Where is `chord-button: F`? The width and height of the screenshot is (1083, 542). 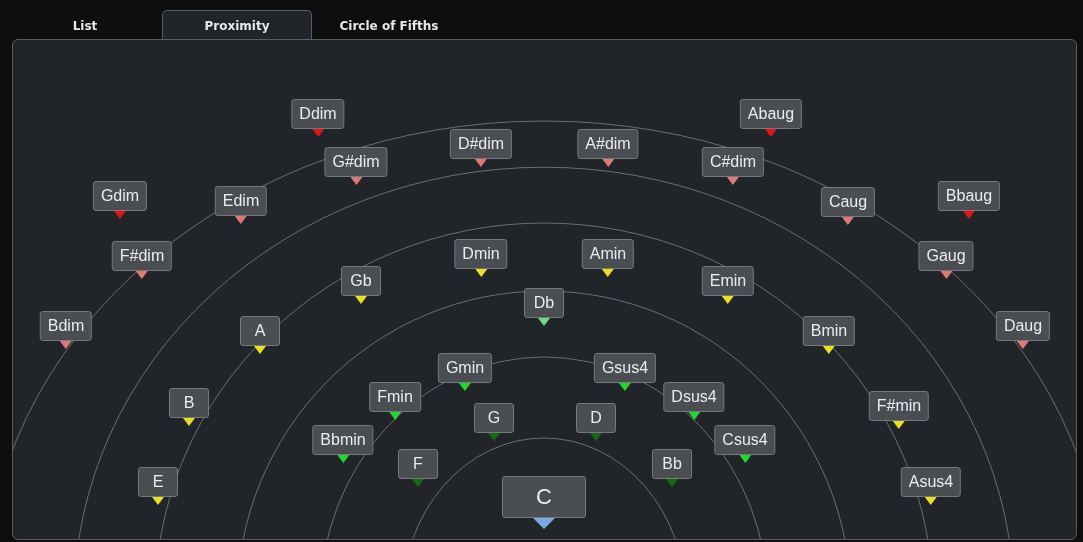 chord-button: F is located at coordinates (418, 464).